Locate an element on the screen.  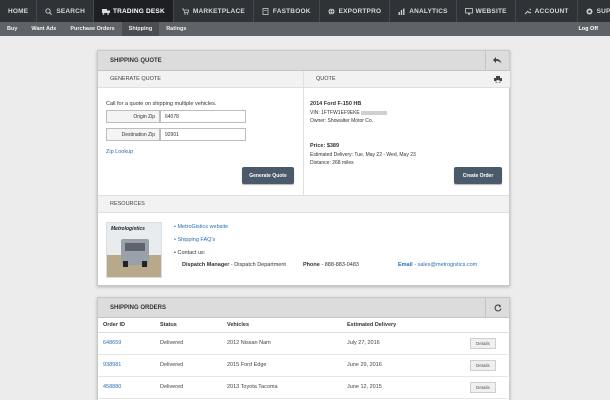
truck-icon is located at coordinates (105, 11).